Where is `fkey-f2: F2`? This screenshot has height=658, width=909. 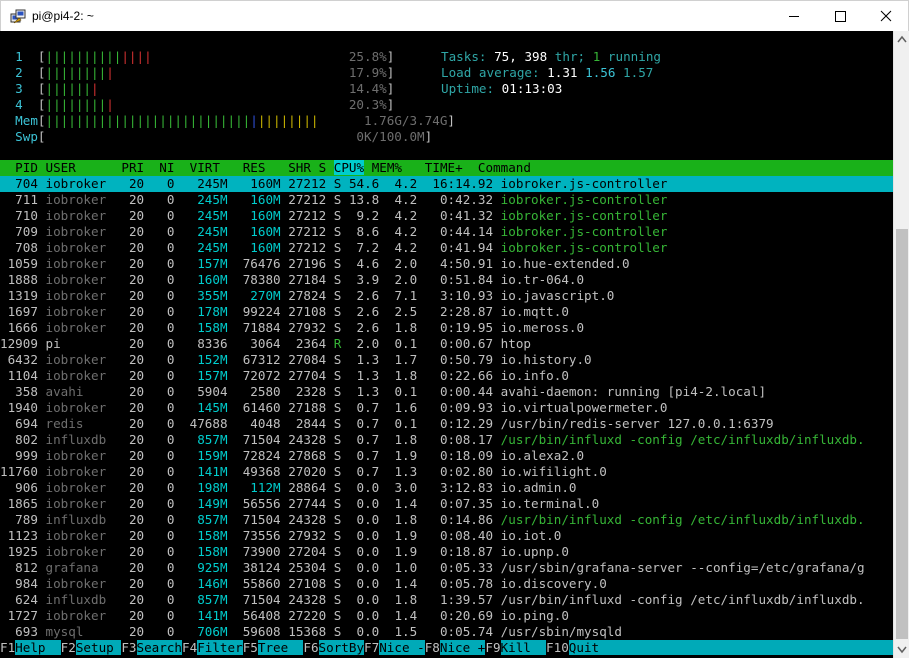
fkey-f2: F2 is located at coordinates (68, 647).